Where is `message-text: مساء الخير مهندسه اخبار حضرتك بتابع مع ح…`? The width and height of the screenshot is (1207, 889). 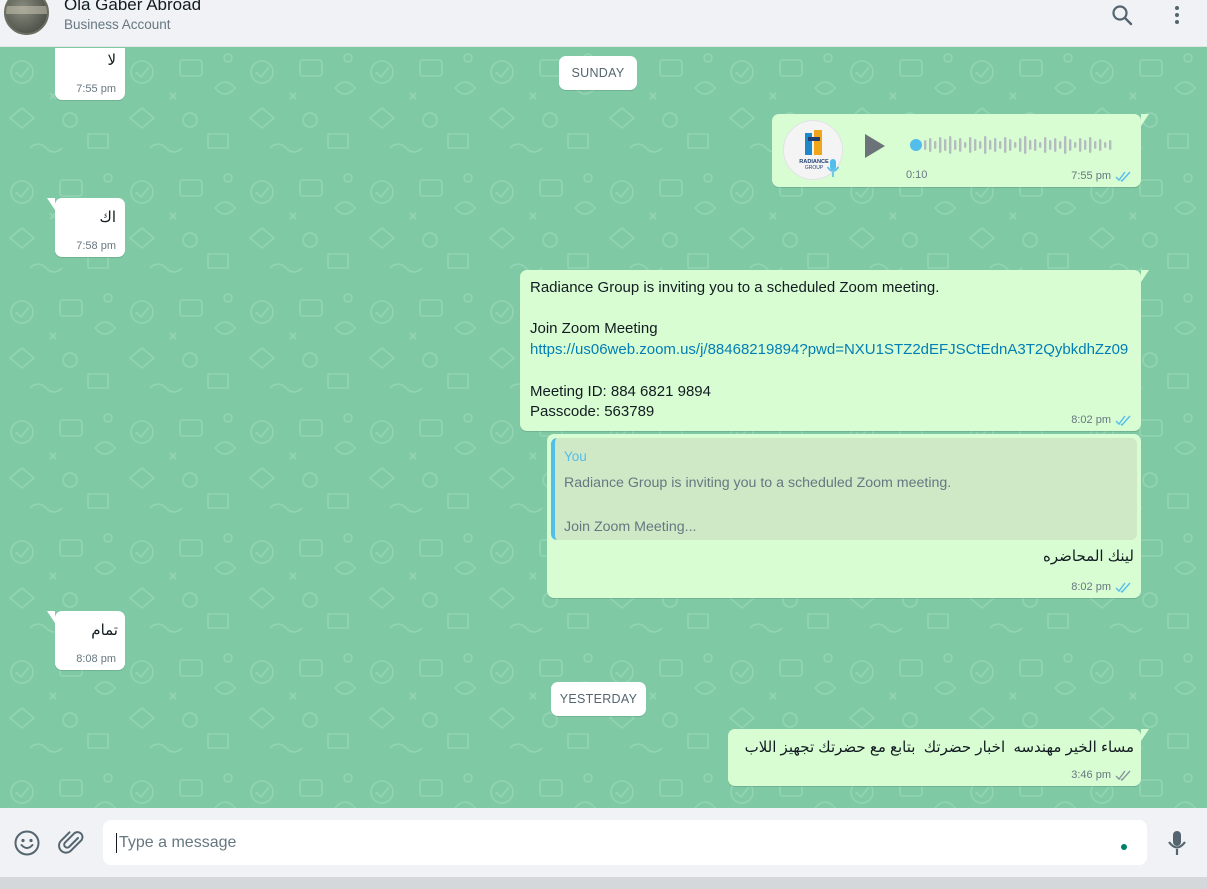
message-text: مساء الخير مهندسه اخبار حضرتك بتابع مع ح… is located at coordinates (939, 747).